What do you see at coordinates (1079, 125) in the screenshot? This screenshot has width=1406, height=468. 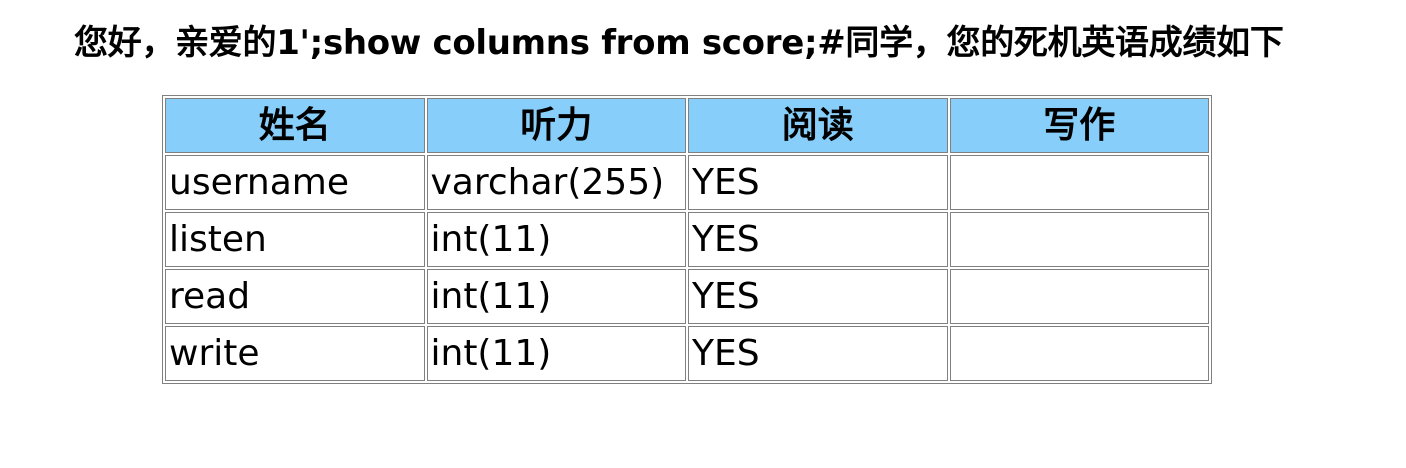 I see `column-header-writing: 写作` at bounding box center [1079, 125].